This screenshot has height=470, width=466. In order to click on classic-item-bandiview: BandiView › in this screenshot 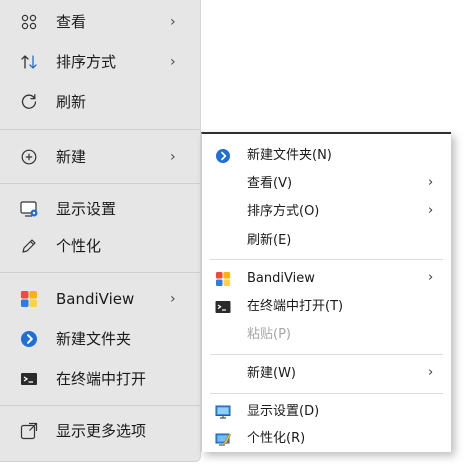, I will do `click(326, 279)`.